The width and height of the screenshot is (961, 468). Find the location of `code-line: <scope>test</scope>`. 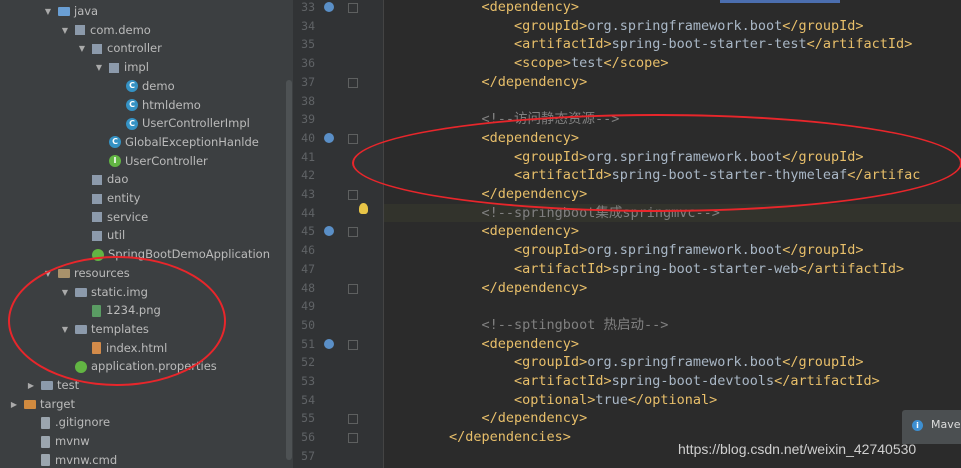

code-line: <scope>test</scope> is located at coordinates (526, 63).